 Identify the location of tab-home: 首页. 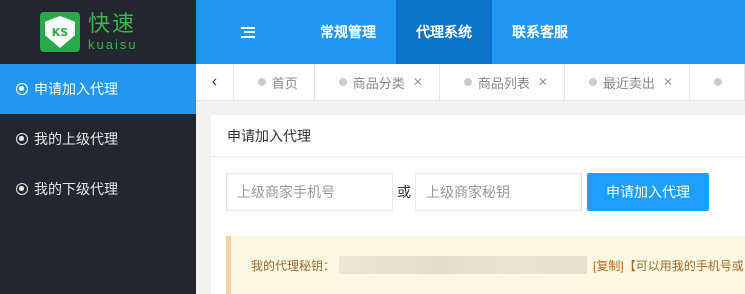
(274, 82).